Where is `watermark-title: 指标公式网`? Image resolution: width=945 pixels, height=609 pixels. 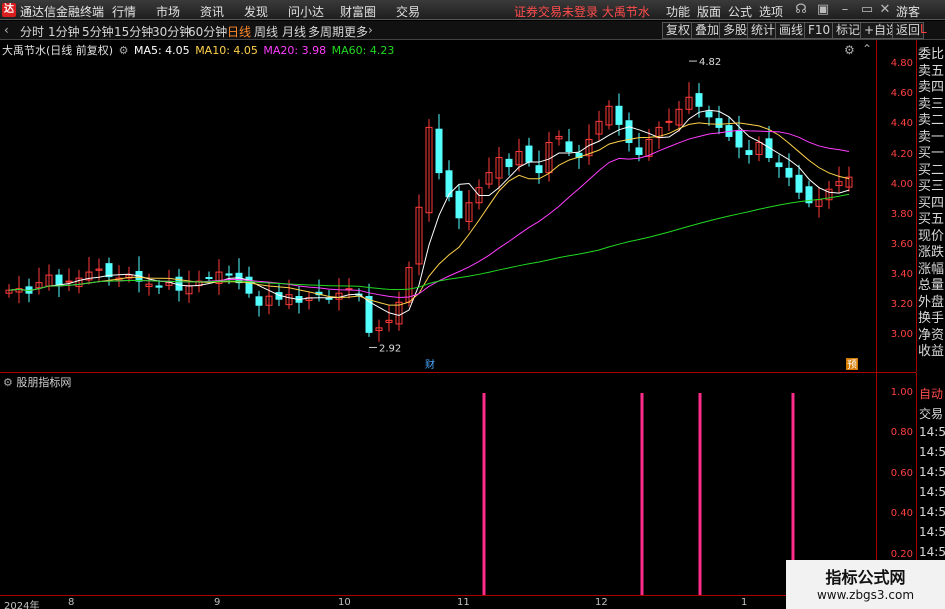 watermark-title: 指标公式网 is located at coordinates (865, 577).